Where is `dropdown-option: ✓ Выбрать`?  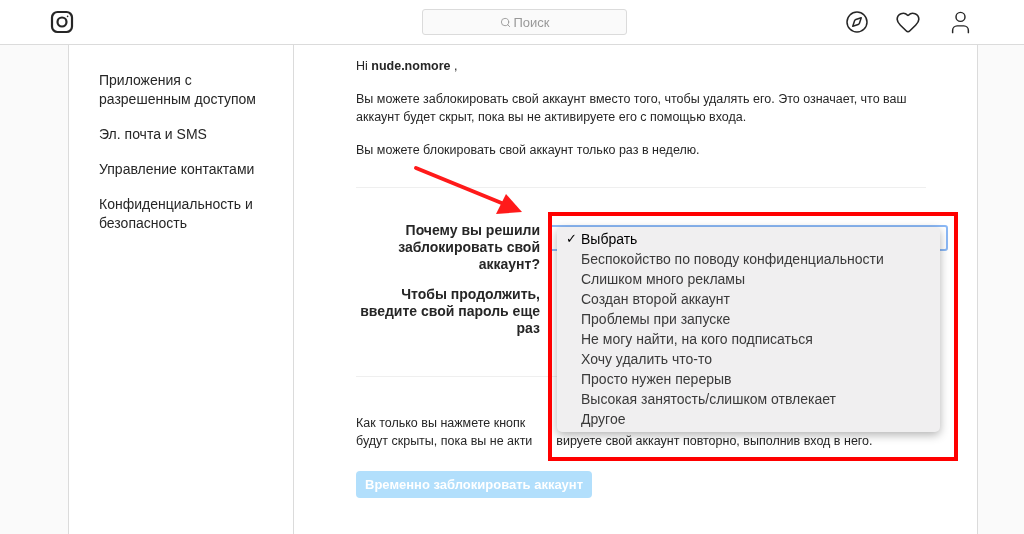 dropdown-option: ✓ Выбрать is located at coordinates (748, 239).